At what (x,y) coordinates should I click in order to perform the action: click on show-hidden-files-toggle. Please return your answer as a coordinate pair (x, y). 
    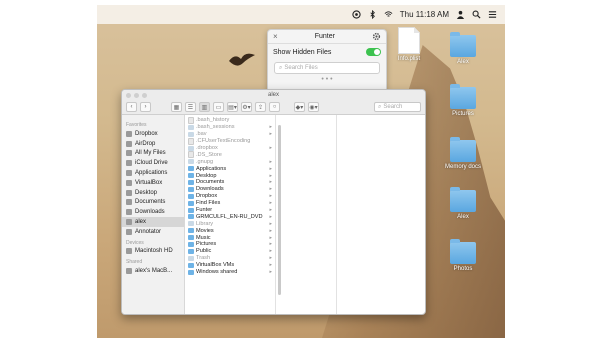
    Looking at the image, I should click on (373, 52).